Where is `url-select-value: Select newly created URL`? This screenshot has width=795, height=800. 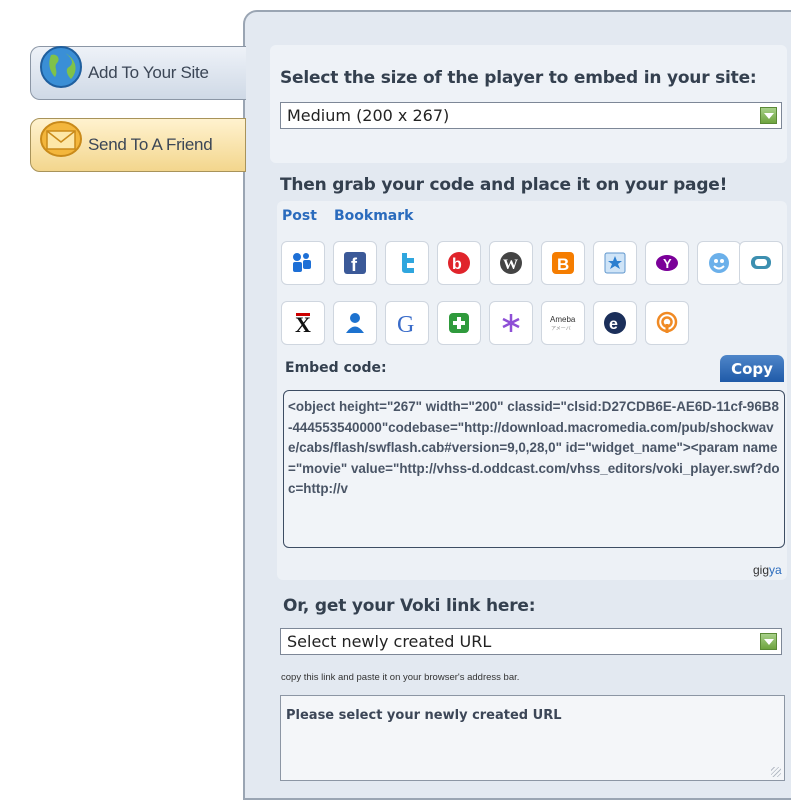
url-select-value: Select newly created URL is located at coordinates (389, 641).